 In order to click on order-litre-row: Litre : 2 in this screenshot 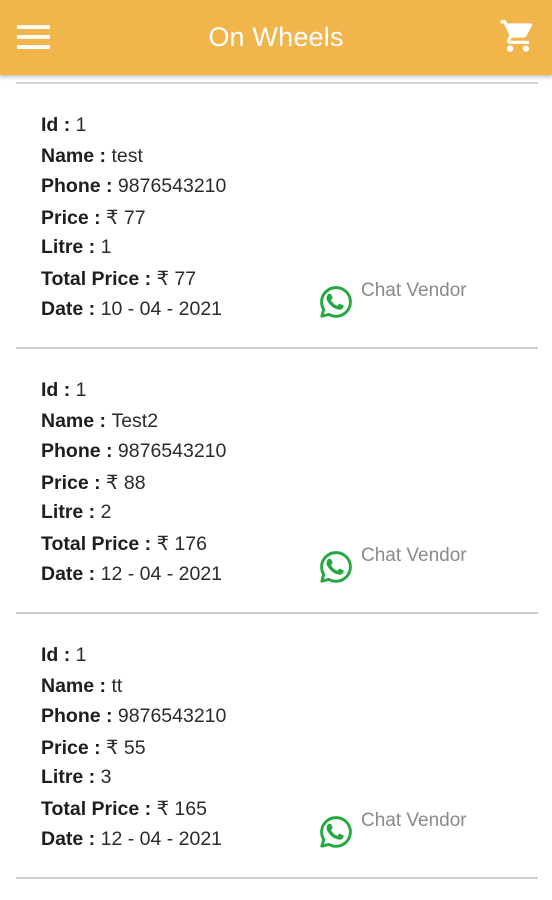, I will do `click(76, 512)`.